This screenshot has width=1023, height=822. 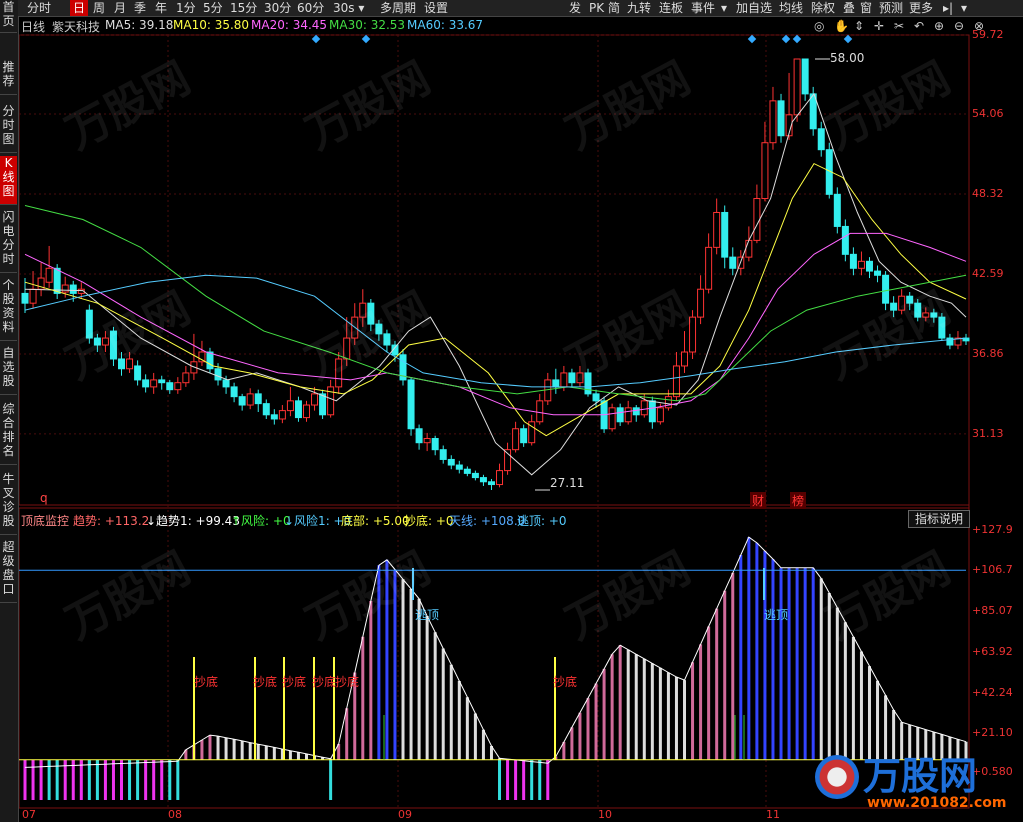 What do you see at coordinates (8, 571) in the screenshot?
I see `sidebar-item-9: 超级盘口` at bounding box center [8, 571].